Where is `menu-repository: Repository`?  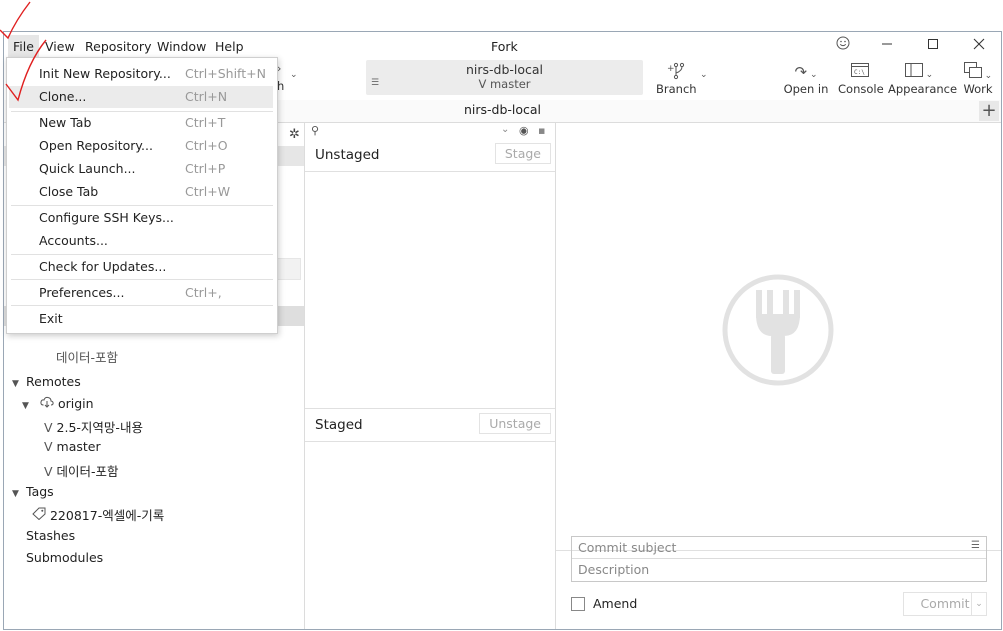
menu-repository: Repository is located at coordinates (118, 46).